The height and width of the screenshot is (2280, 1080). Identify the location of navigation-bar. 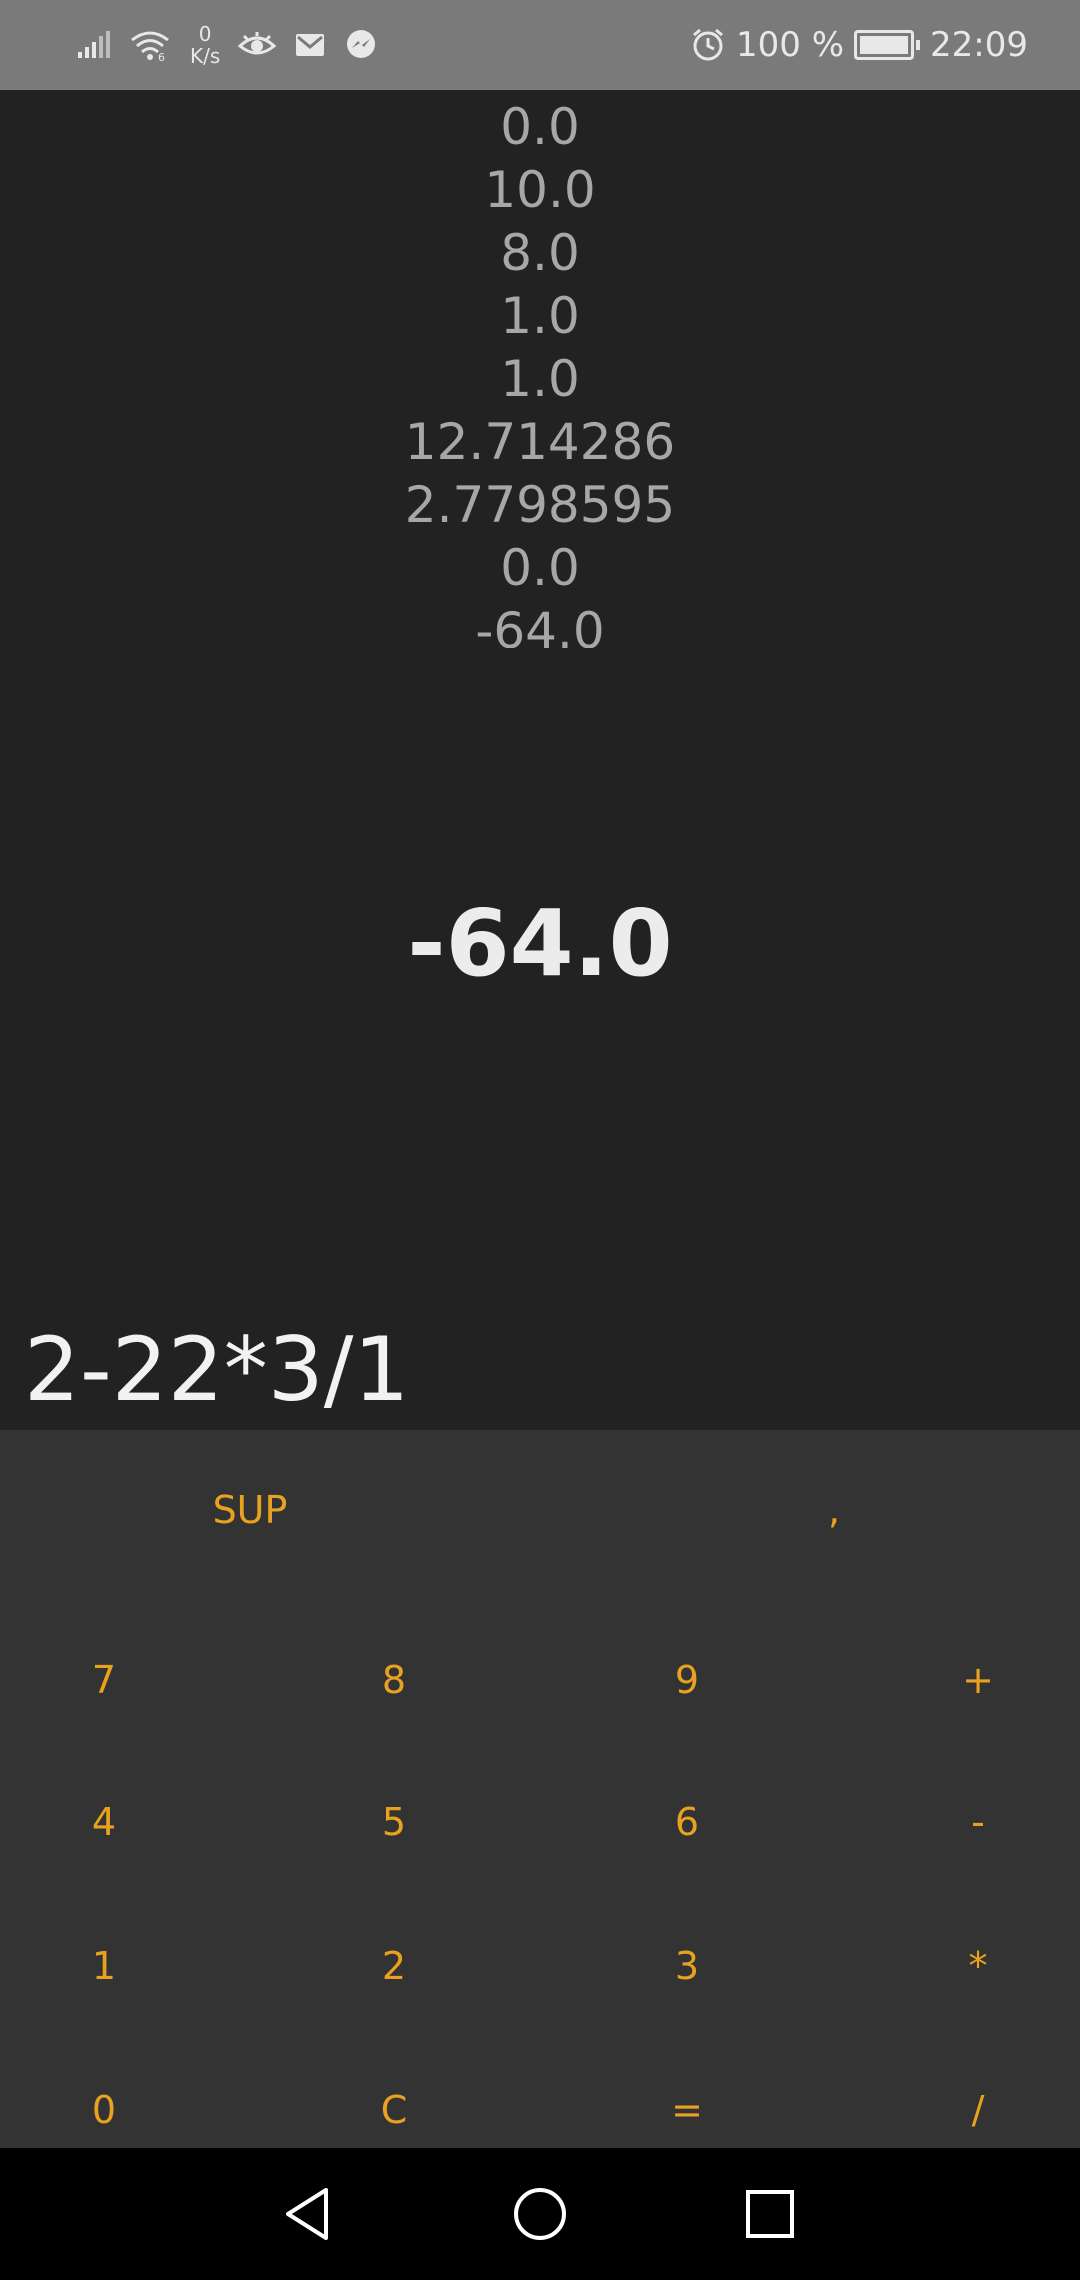
(540, 2214).